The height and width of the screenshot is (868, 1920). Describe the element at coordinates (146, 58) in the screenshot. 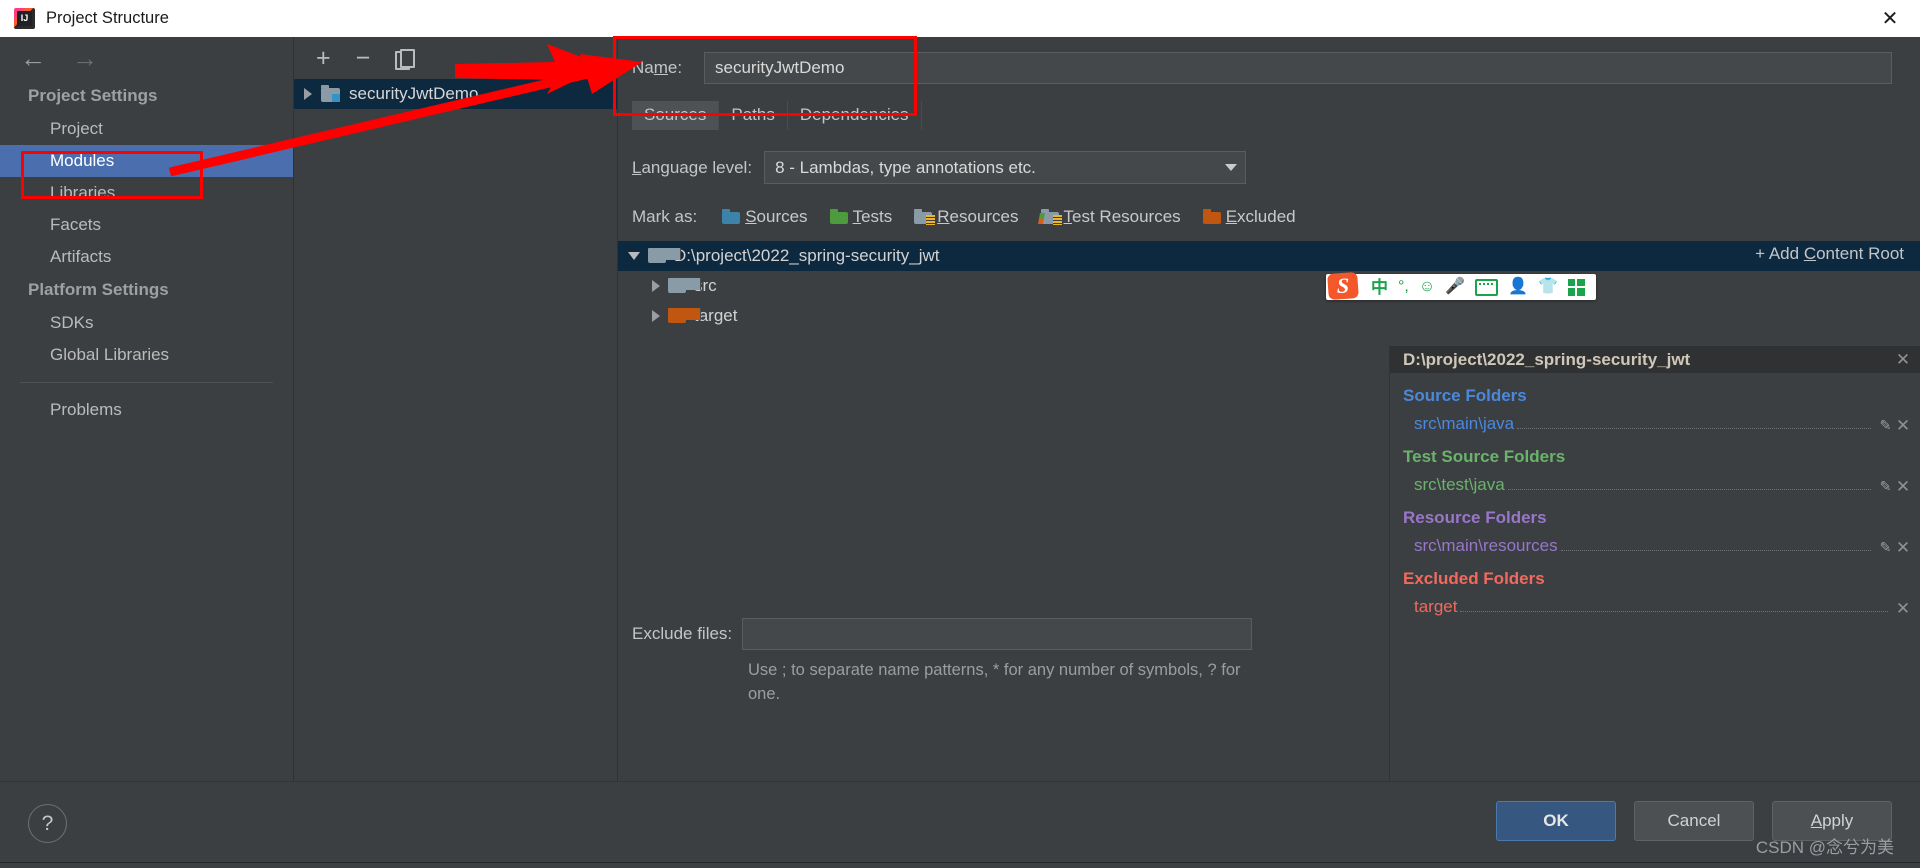

I see `sidebar-nav-buttons: ← →` at that location.